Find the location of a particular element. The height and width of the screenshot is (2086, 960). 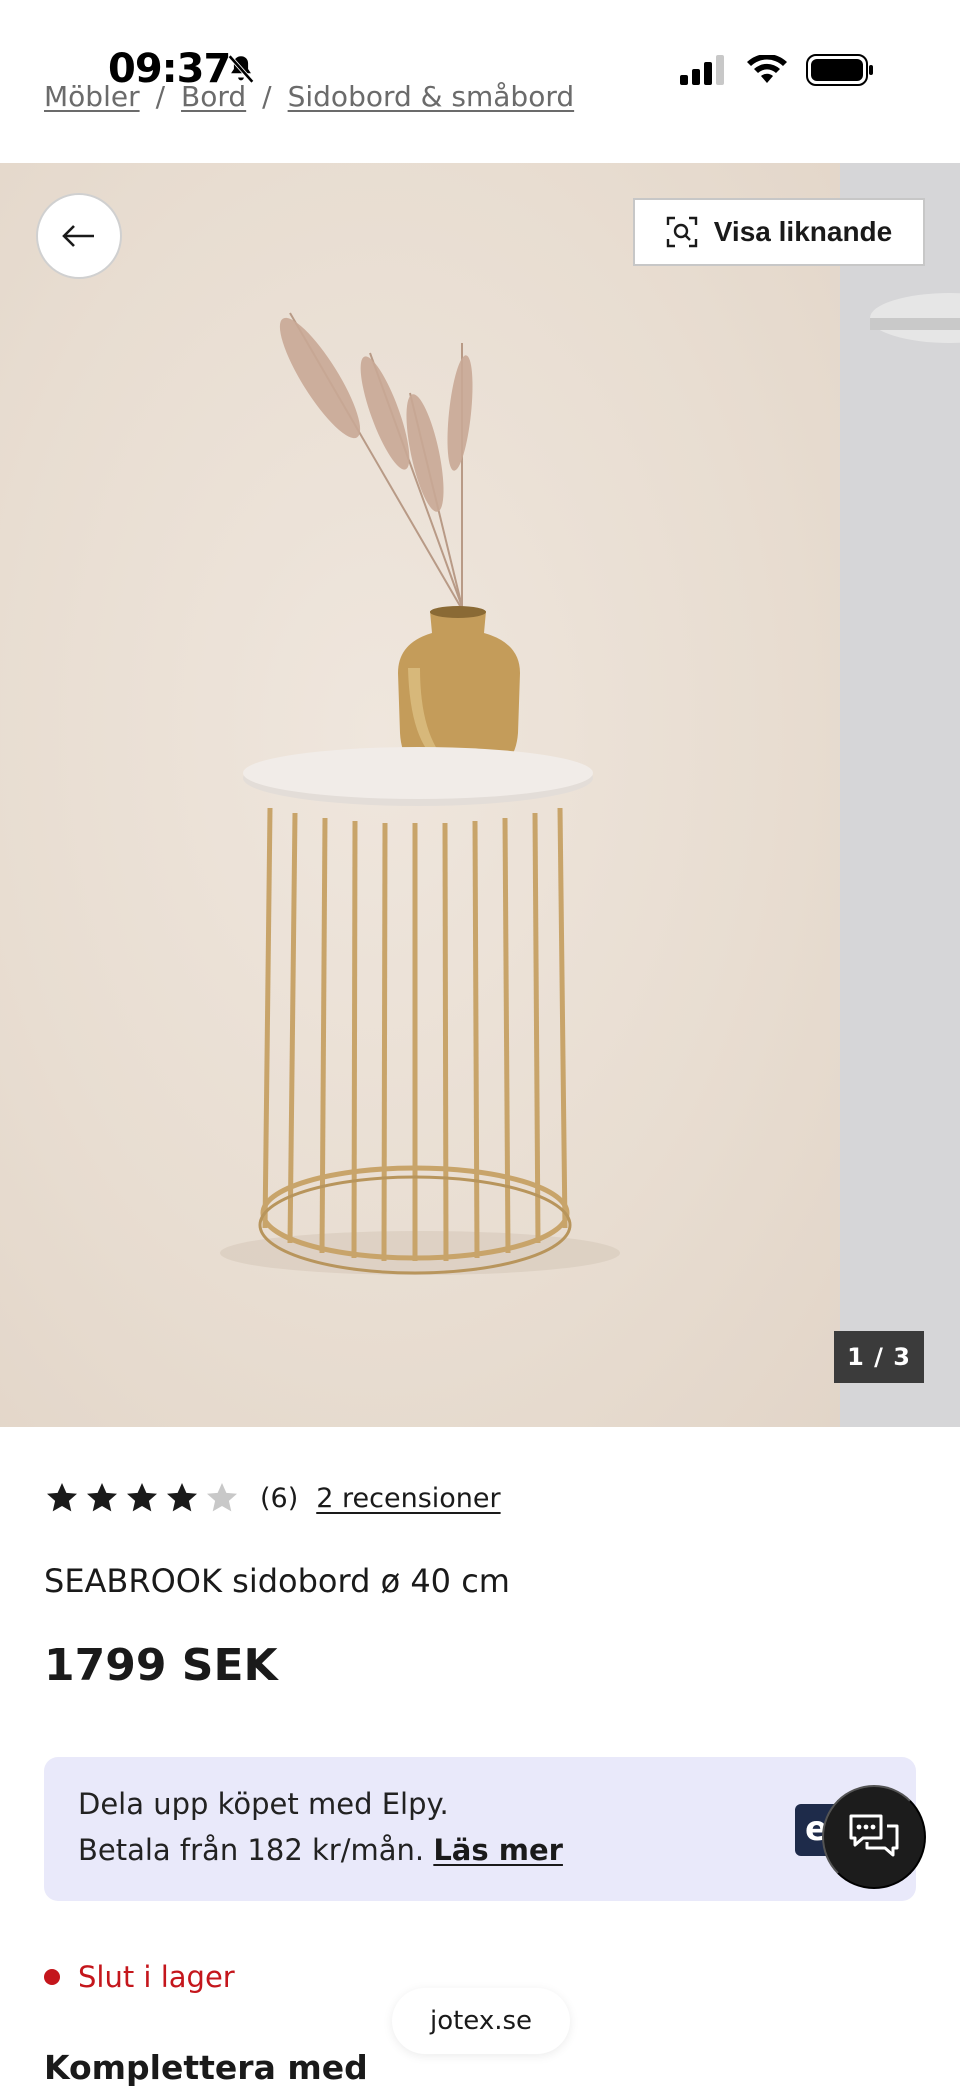

next-image-illustration is located at coordinates (915, 318).